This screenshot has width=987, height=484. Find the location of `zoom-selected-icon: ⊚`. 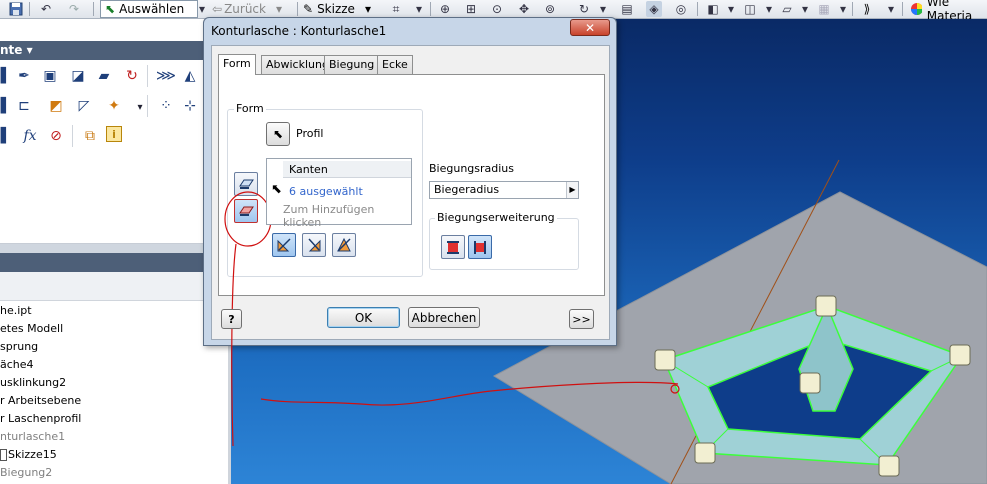

zoom-selected-icon: ⊚ is located at coordinates (550, 9).